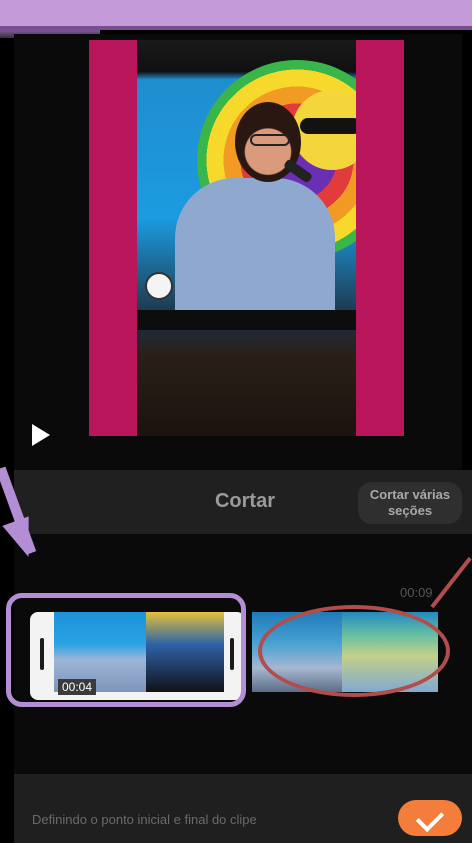 The image size is (472, 843). What do you see at coordinates (126, 650) in the screenshot?
I see `annotation-purple-box` at bounding box center [126, 650].